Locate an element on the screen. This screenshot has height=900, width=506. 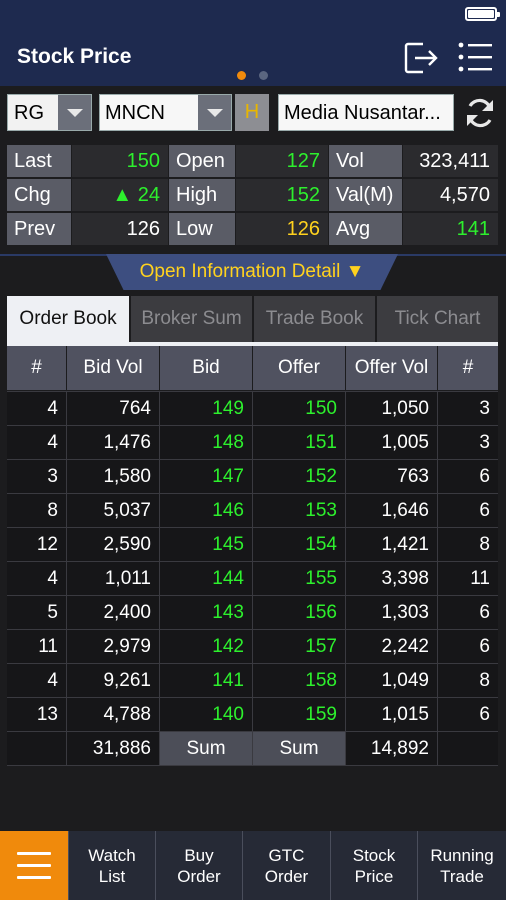
status-bar is located at coordinates (253, 14).